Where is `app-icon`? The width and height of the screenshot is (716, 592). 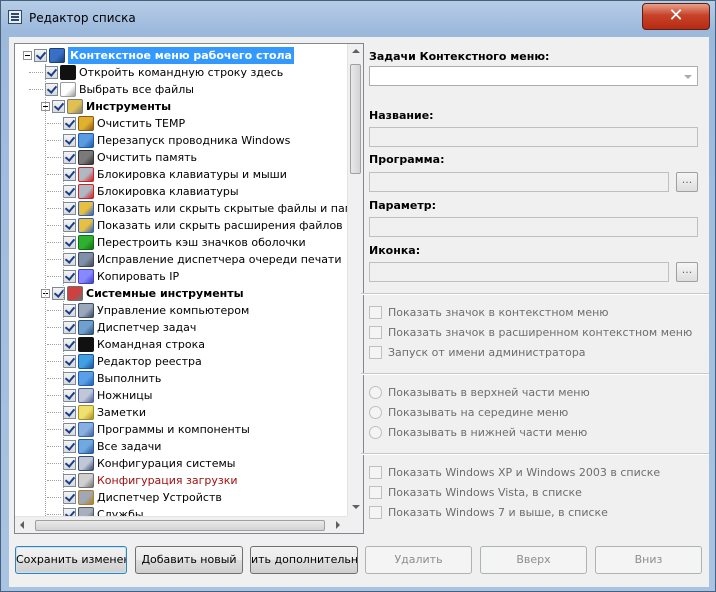 app-icon is located at coordinates (15, 17).